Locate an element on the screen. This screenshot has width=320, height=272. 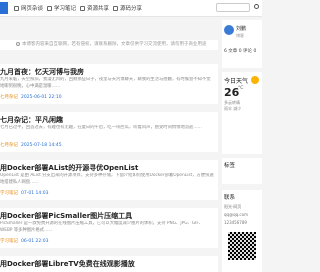
contact-card: 联系 阳光·网页 qq@qq.com 123456789 is located at coordinates (242, 231).